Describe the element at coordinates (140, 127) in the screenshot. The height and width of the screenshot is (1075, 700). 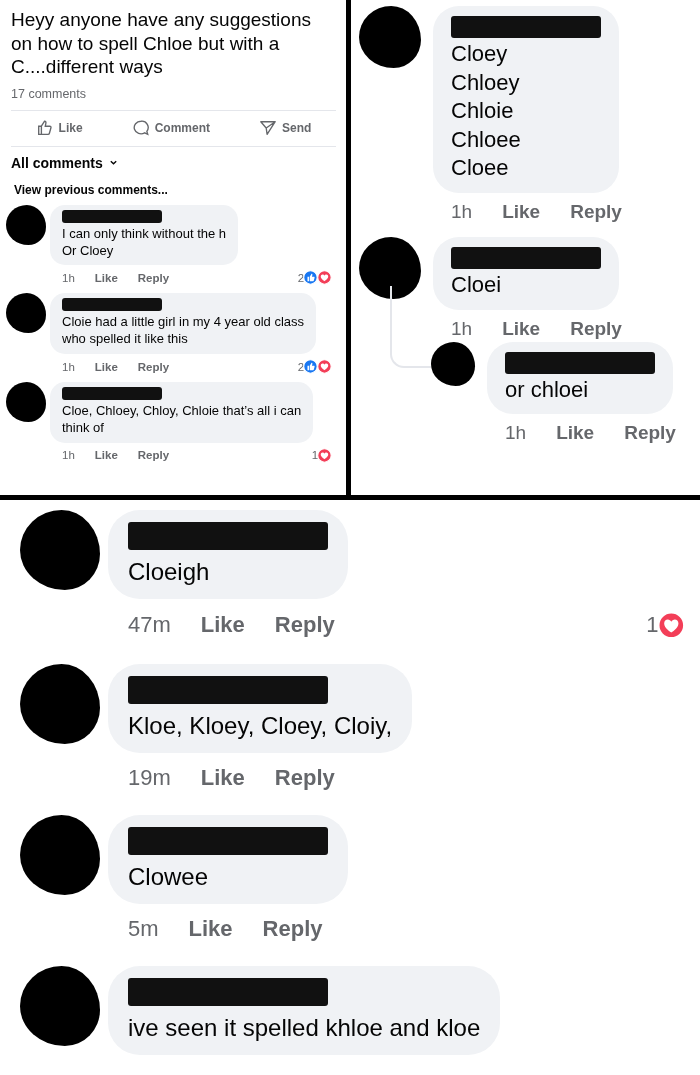
I see `speech-bubble-icon` at that location.